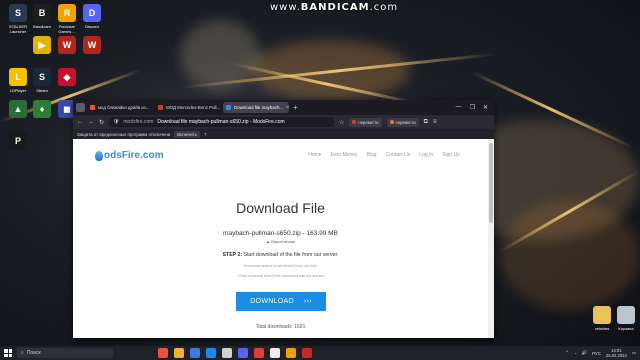  What do you see at coordinates (280, 208) in the screenshot?
I see `page-title: Download File` at bounding box center [280, 208].